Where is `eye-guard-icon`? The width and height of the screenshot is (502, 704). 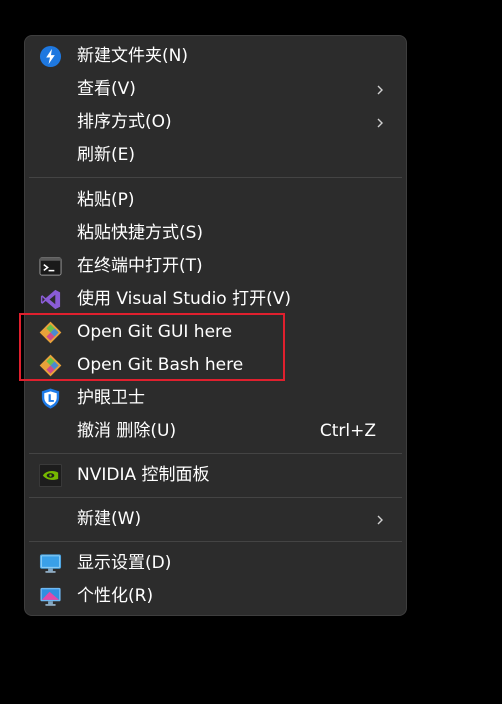 eye-guard-icon is located at coordinates (50, 398).